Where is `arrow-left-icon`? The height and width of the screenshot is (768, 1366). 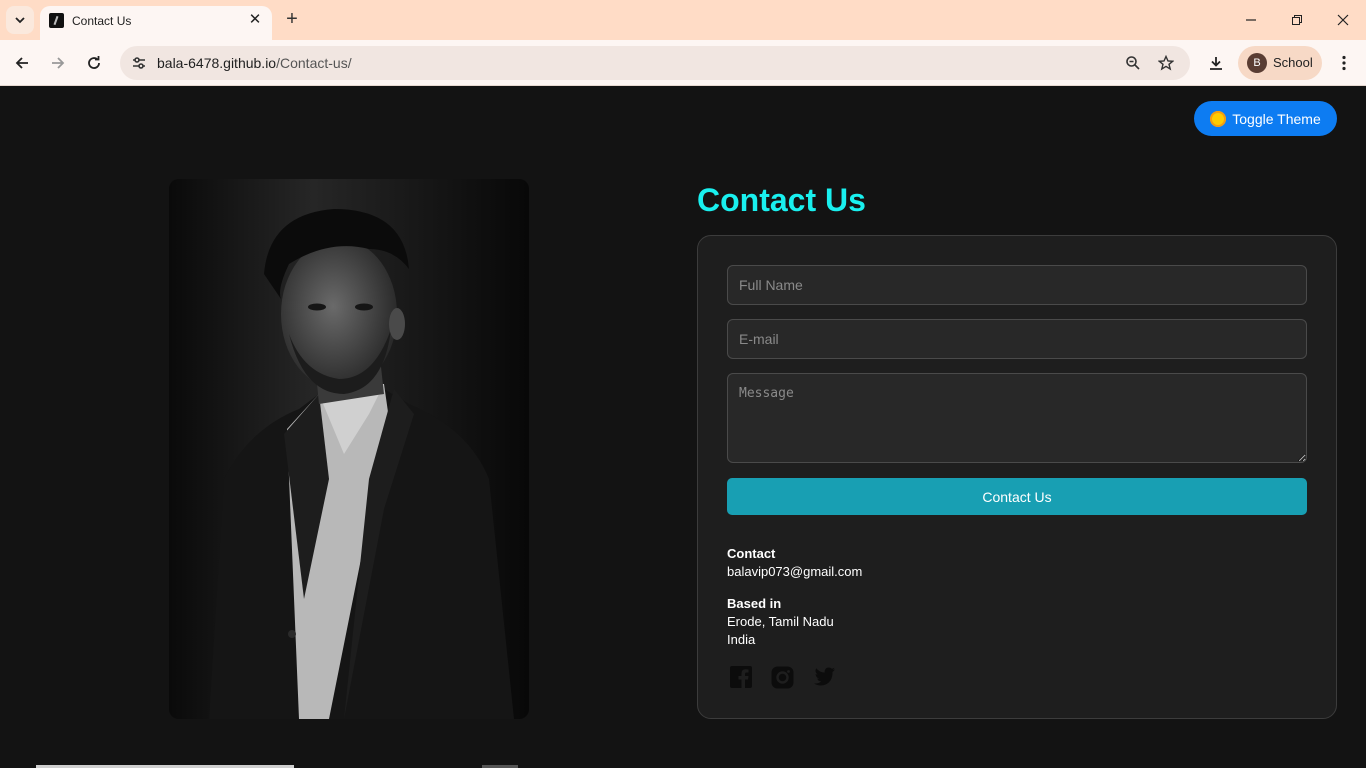
arrow-left-icon is located at coordinates (21, 63).